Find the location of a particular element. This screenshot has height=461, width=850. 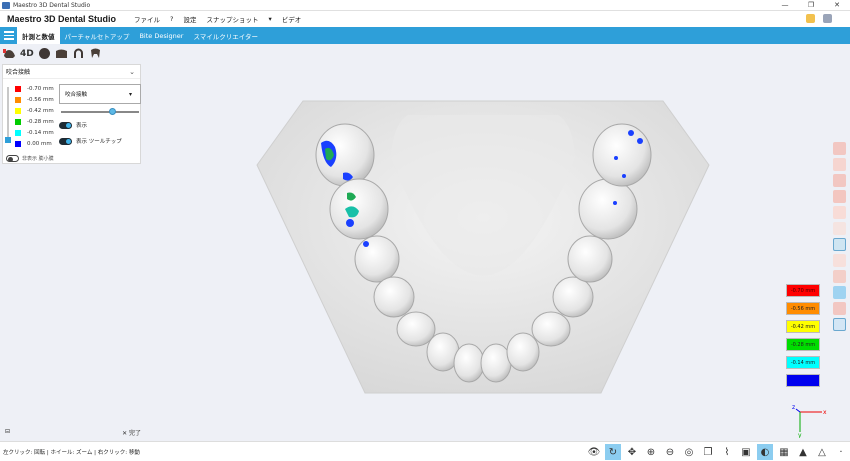

selected-view-icon is located at coordinates (839, 292).